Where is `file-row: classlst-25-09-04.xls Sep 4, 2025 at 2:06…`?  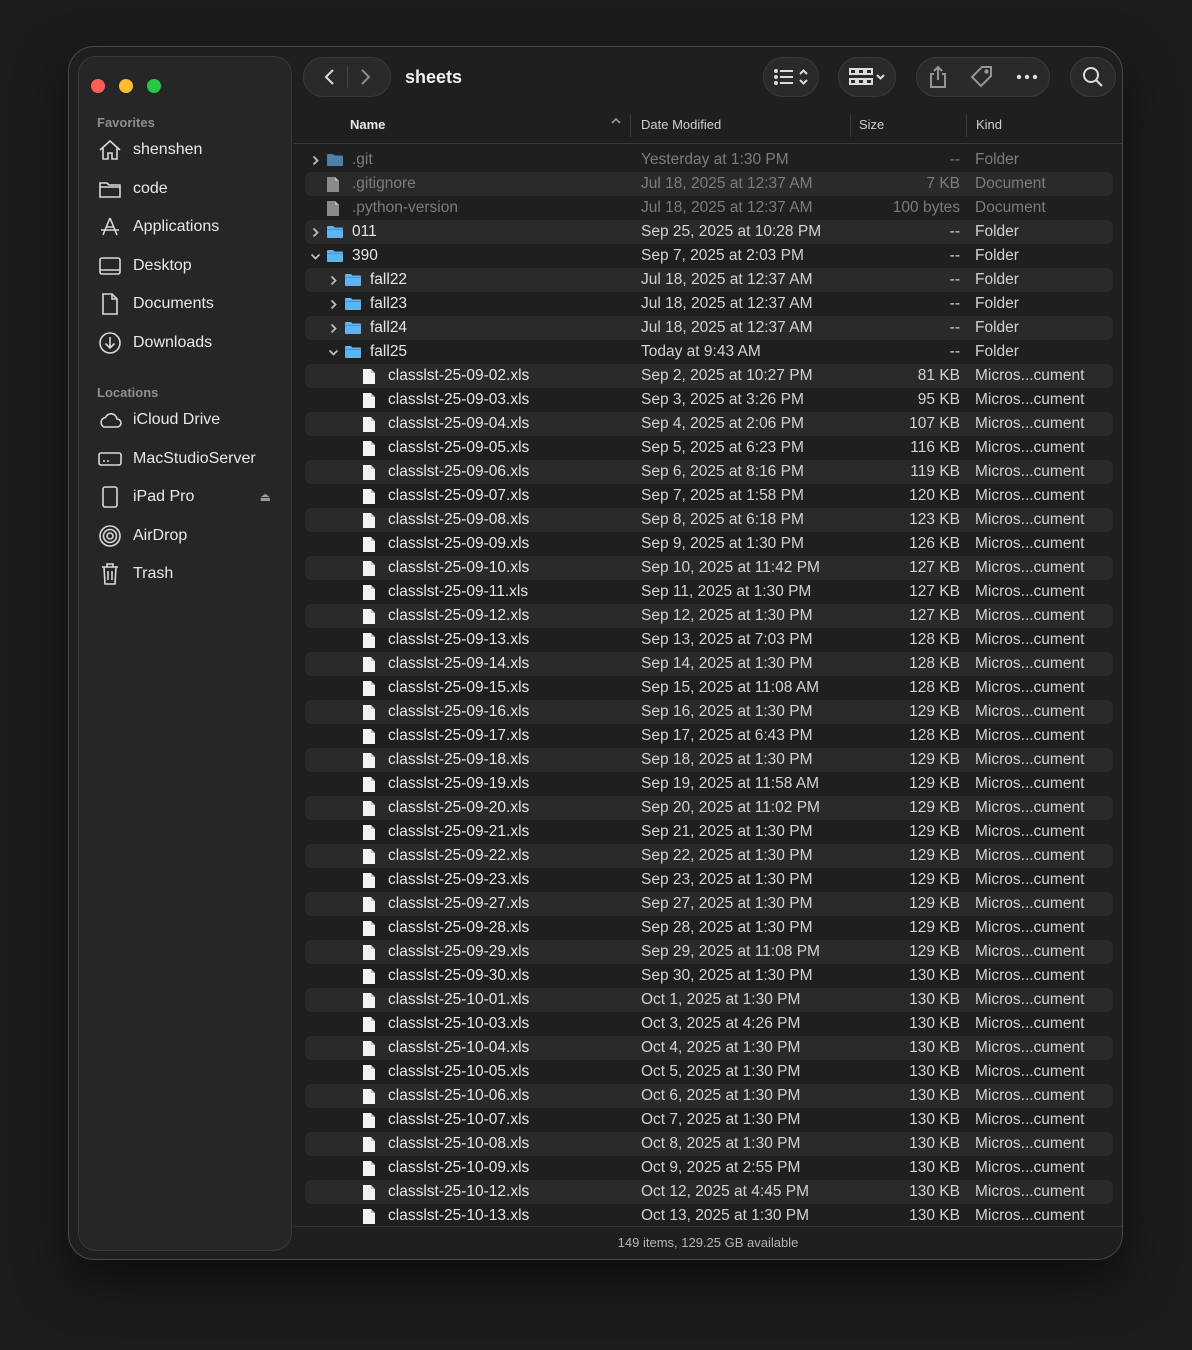 file-row: classlst-25-09-04.xls Sep 4, 2025 at 2:06… is located at coordinates (709, 424).